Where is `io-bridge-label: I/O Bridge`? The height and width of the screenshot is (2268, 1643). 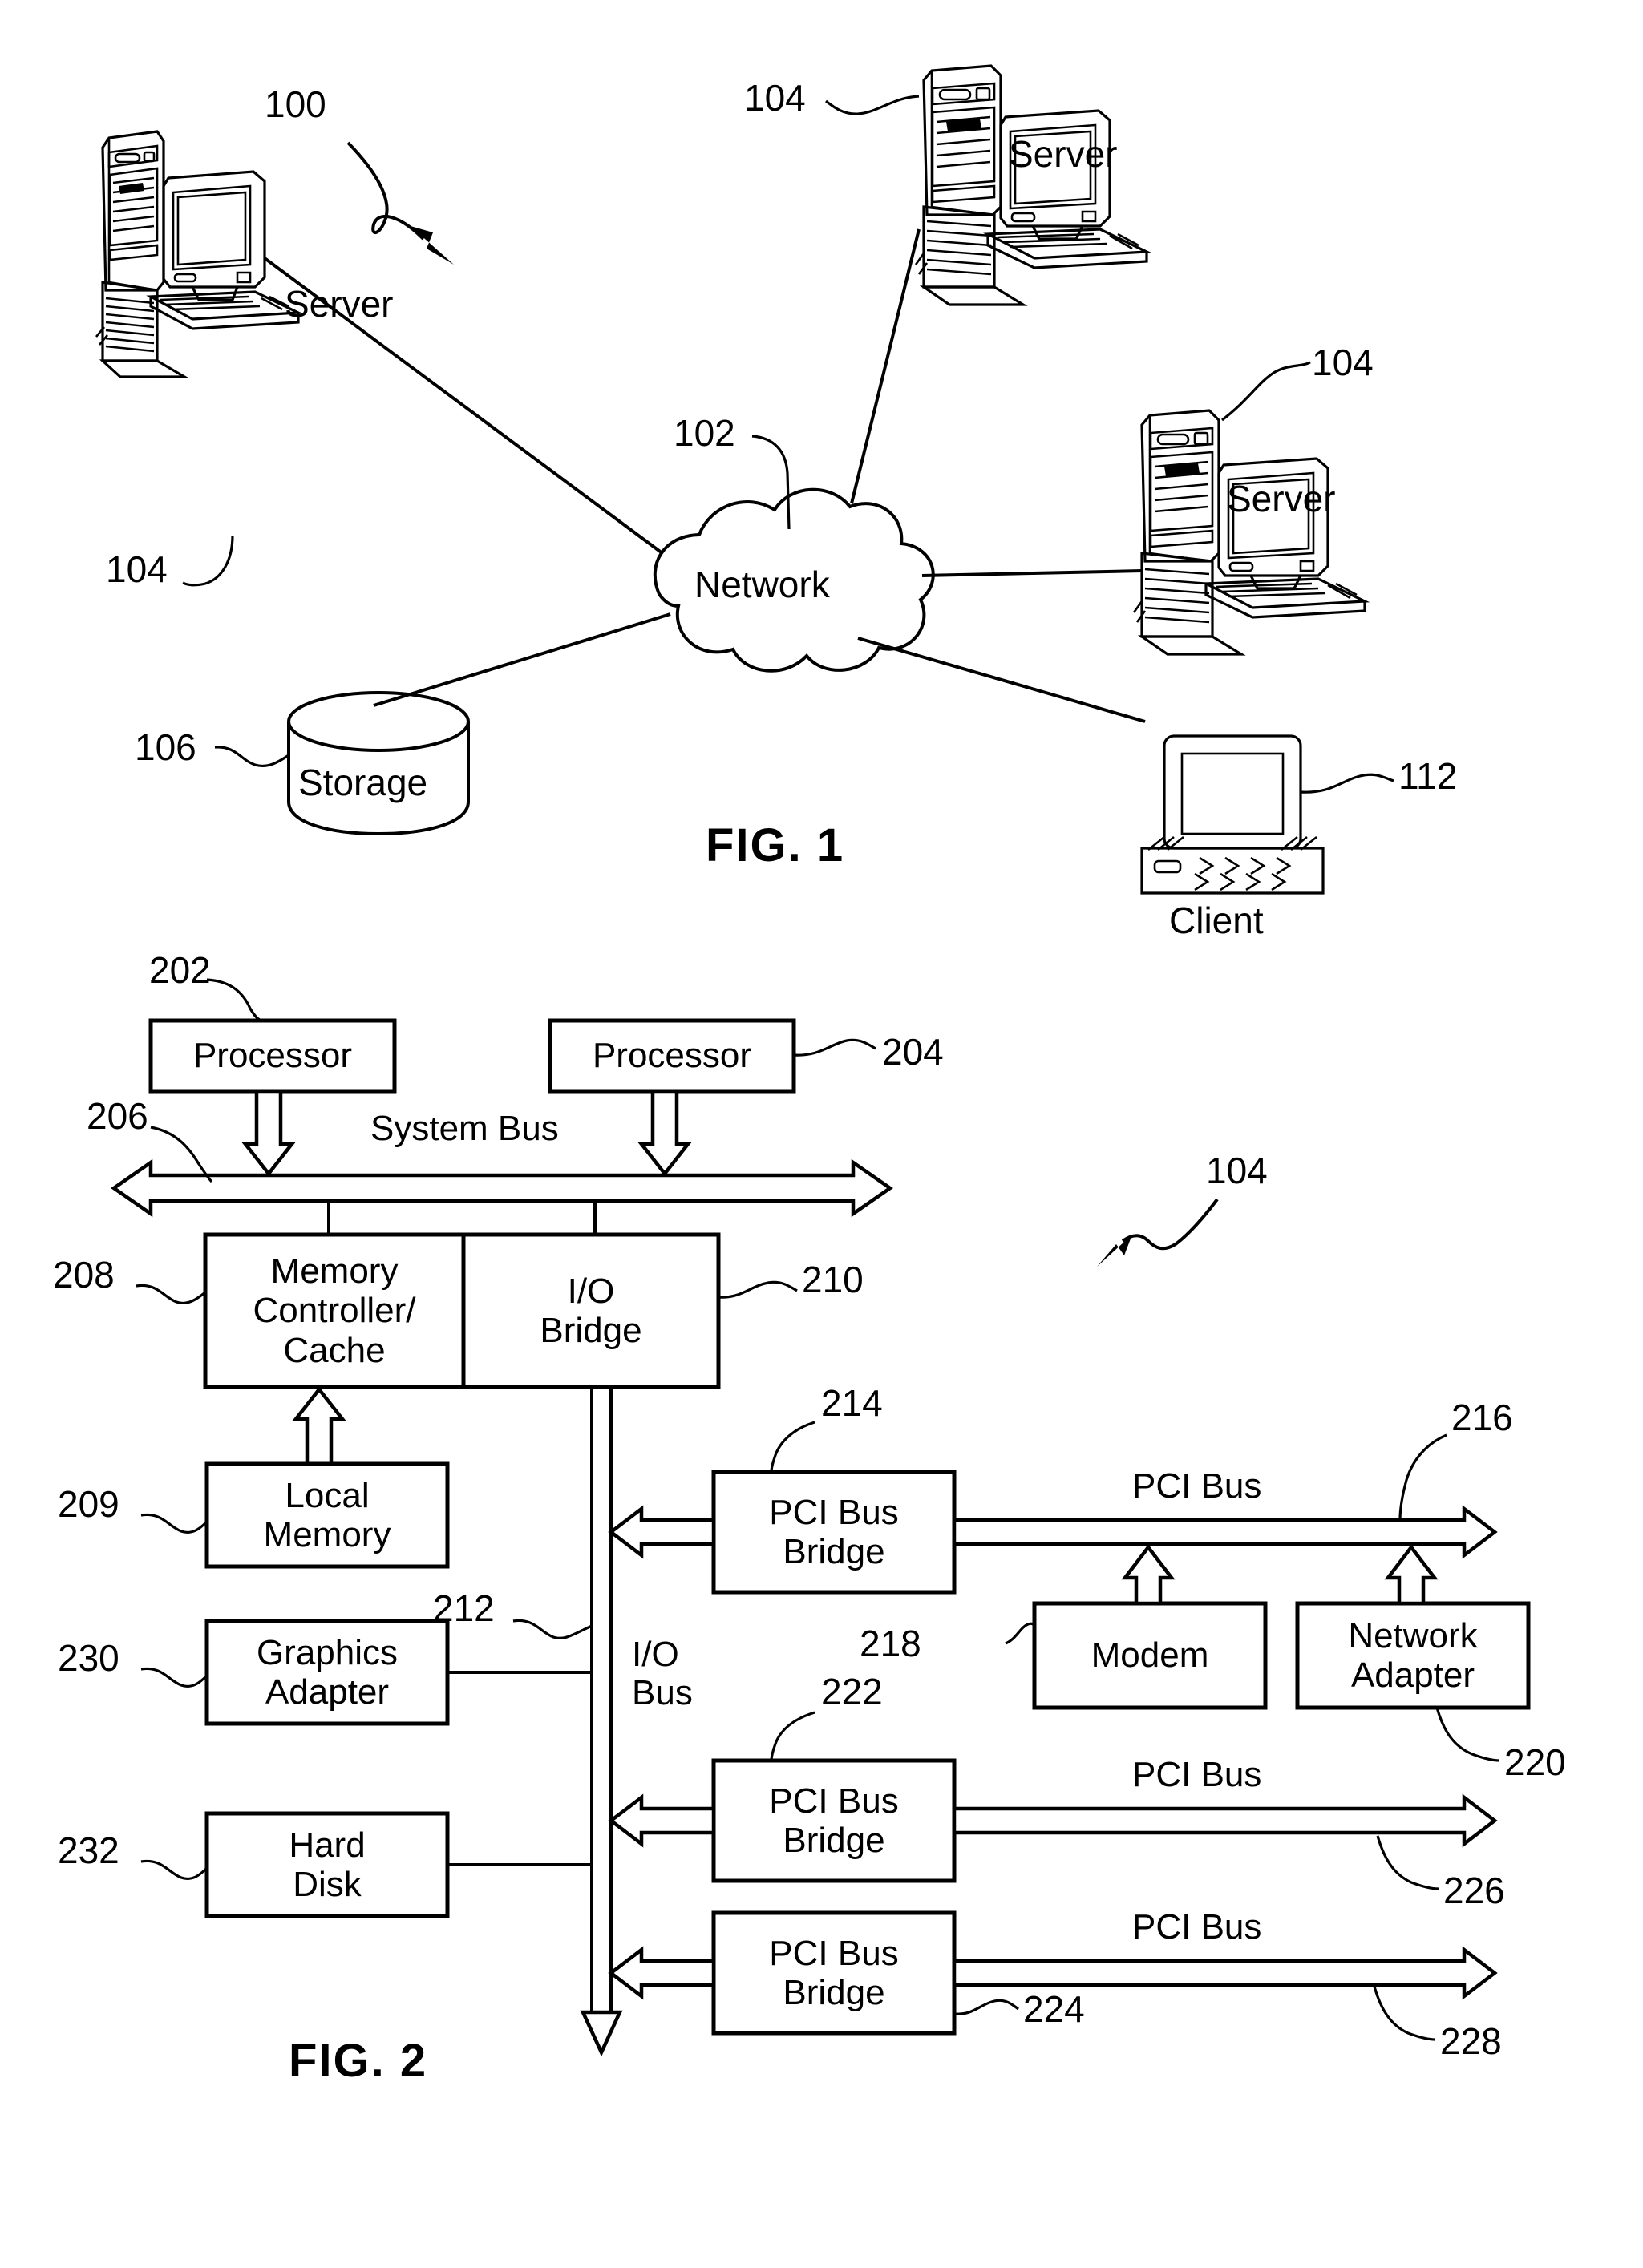
io-bridge-label: I/O Bridge is located at coordinates (591, 1311).